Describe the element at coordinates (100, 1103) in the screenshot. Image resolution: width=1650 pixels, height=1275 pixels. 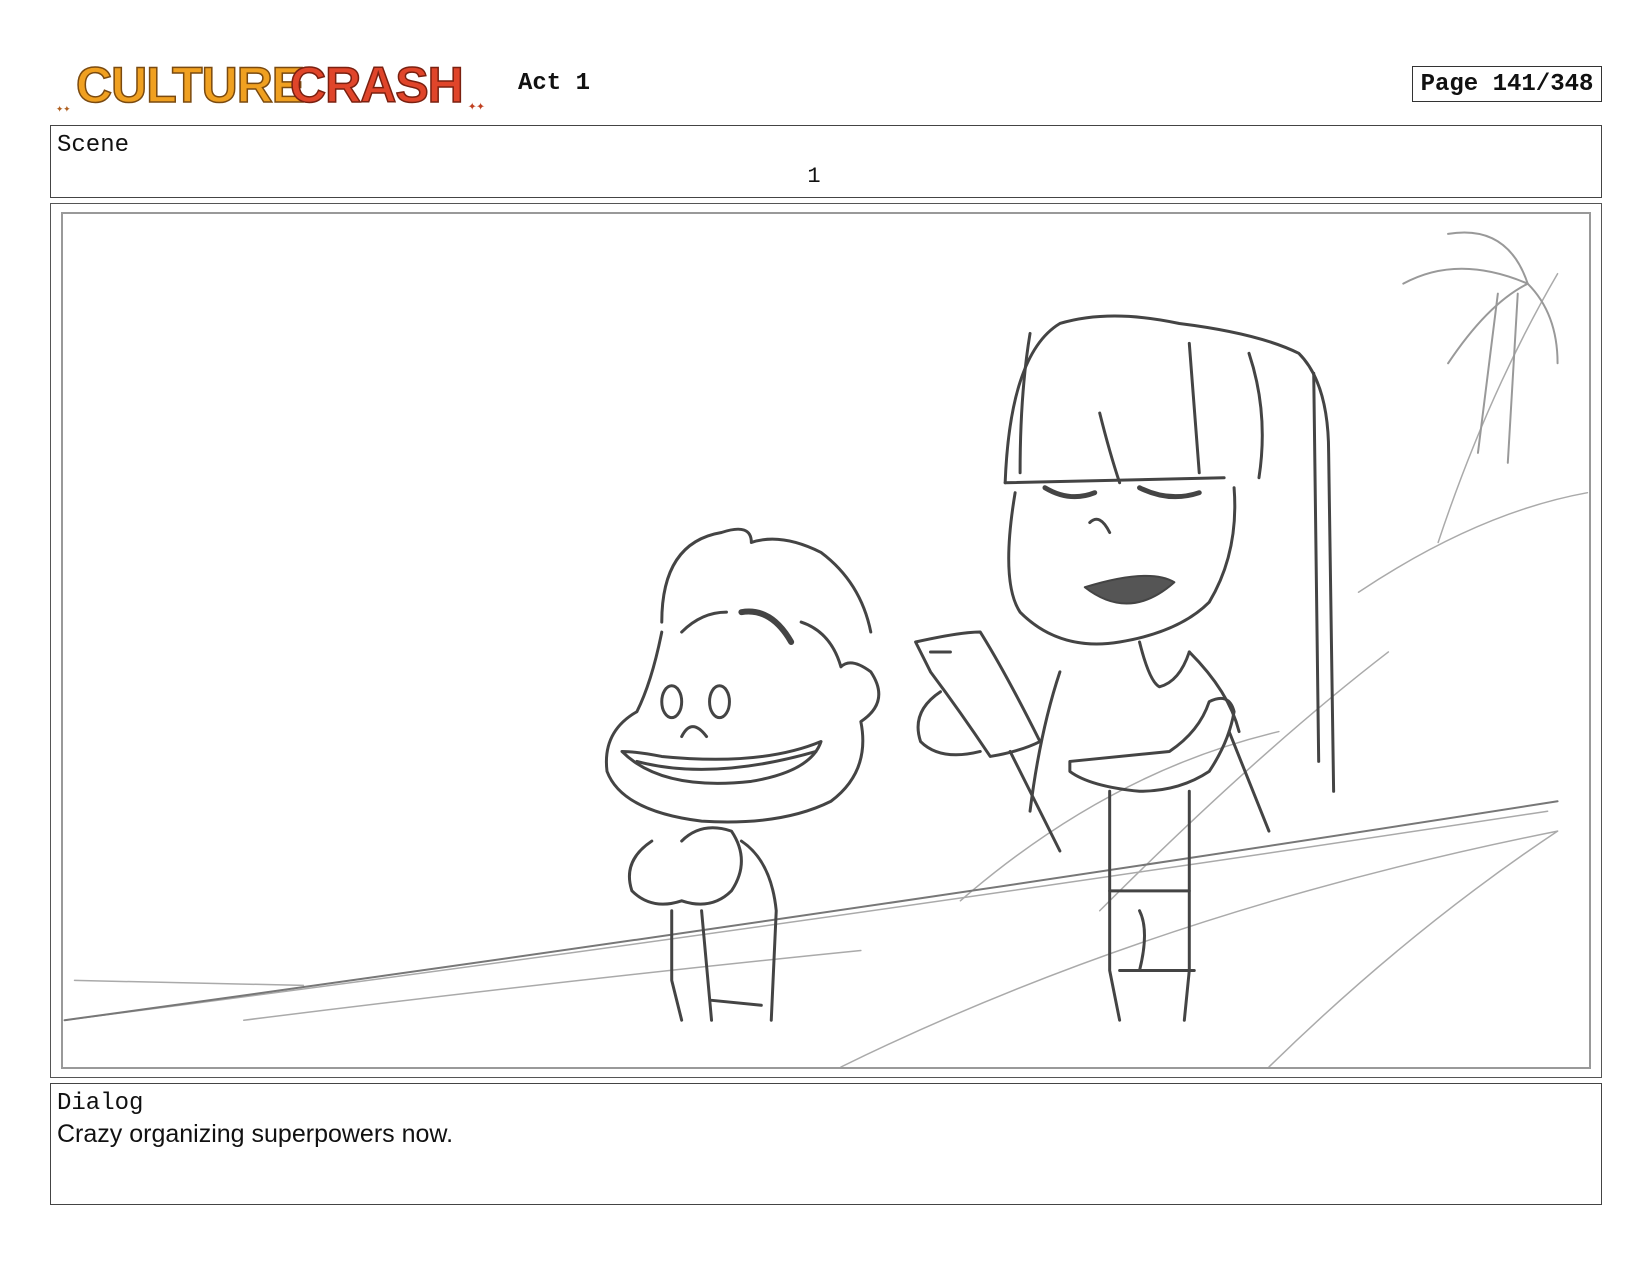
I see `dialog-label: Dialog` at that location.